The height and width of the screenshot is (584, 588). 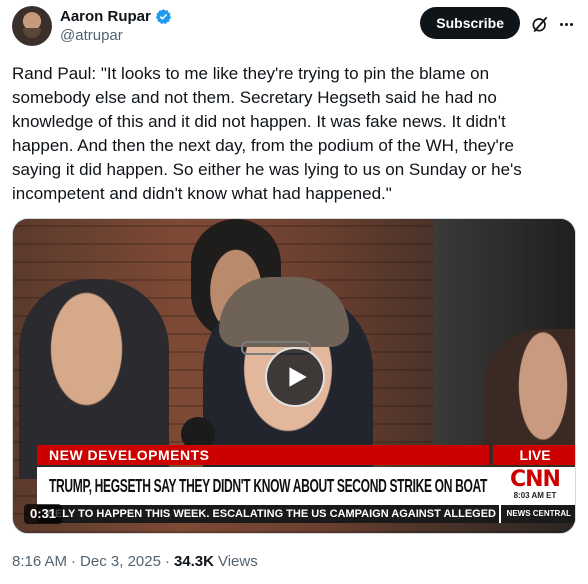 I want to click on avatar, so click(x=32, y=26).